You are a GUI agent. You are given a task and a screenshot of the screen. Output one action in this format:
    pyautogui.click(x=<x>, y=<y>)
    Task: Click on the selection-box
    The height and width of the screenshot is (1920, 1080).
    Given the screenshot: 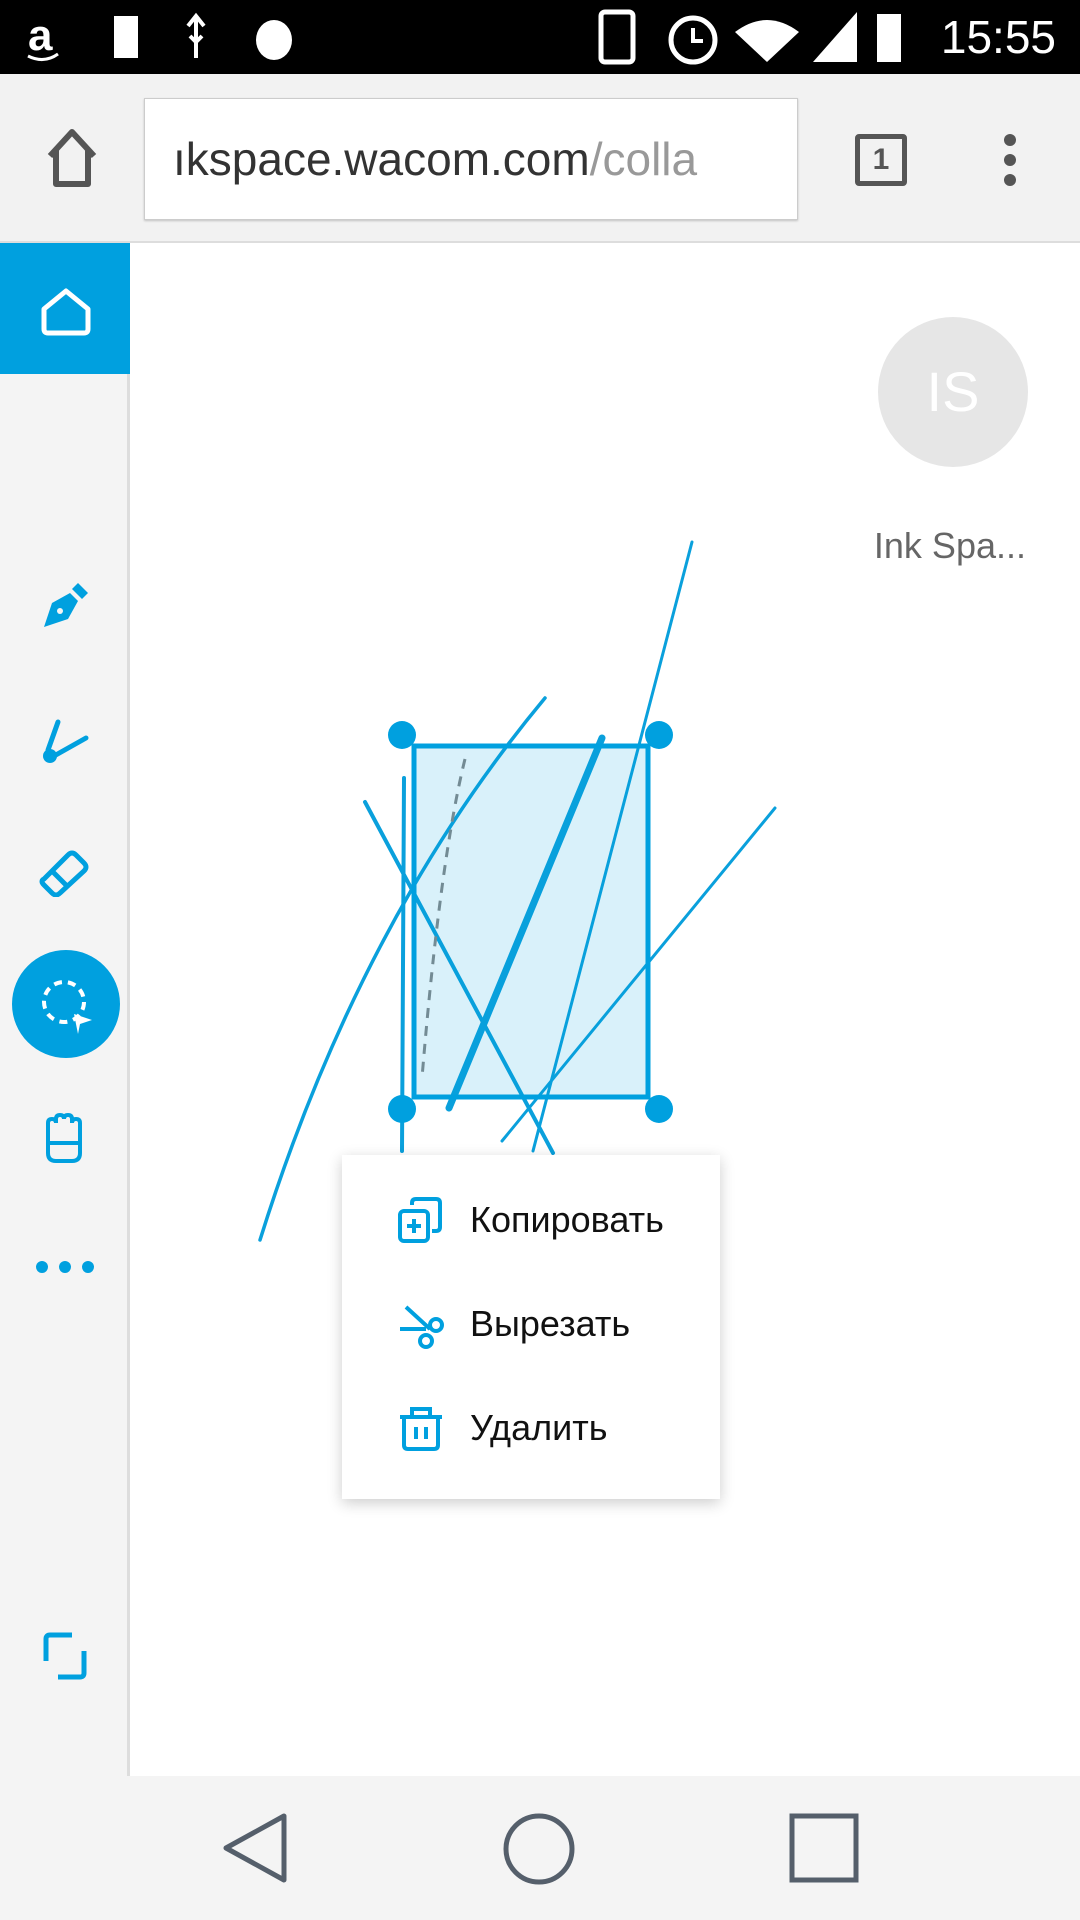 What is the action you would take?
    pyautogui.click(x=531, y=921)
    